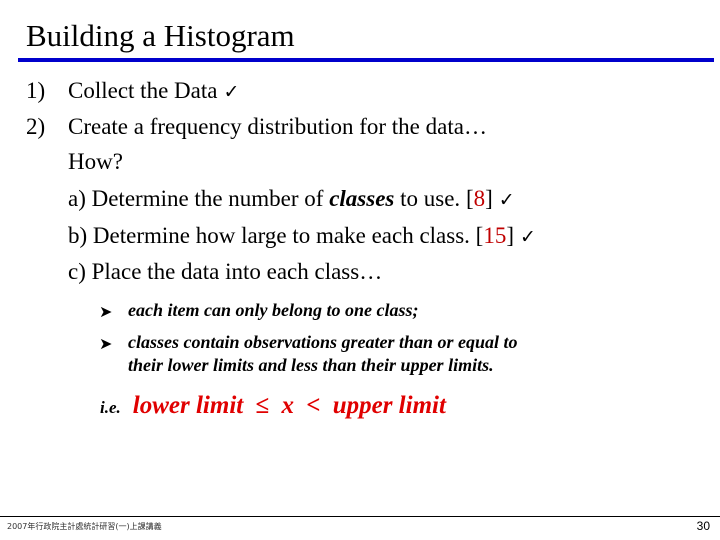 This screenshot has height=540, width=720. What do you see at coordinates (360, 516) in the screenshot?
I see `footer-divider` at bounding box center [360, 516].